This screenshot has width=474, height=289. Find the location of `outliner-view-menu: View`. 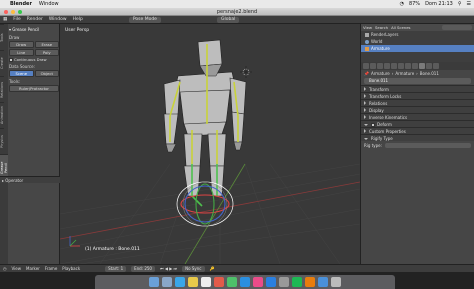

outliner-view-menu: View is located at coordinates (367, 27).